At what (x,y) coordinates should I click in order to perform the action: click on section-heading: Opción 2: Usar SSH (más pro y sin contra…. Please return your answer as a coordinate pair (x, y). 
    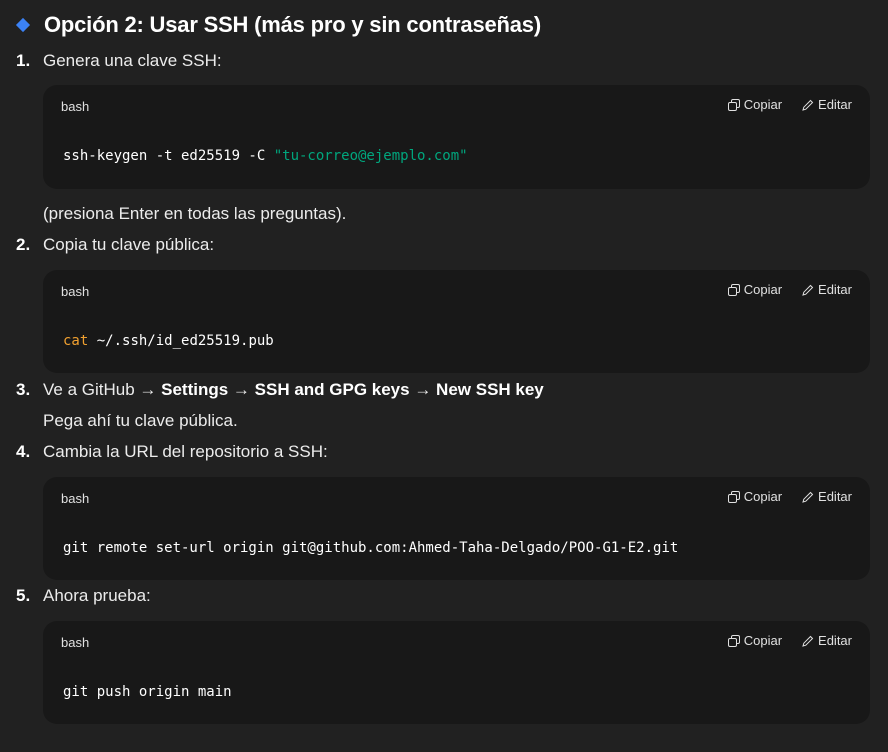
    Looking at the image, I should click on (278, 25).